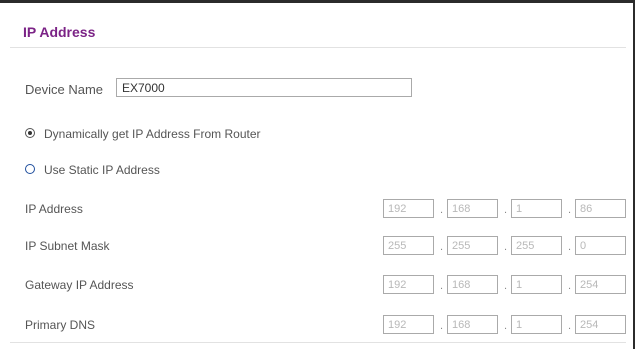 The height and width of the screenshot is (349, 635). I want to click on device-name-label: Device Name, so click(64, 89).